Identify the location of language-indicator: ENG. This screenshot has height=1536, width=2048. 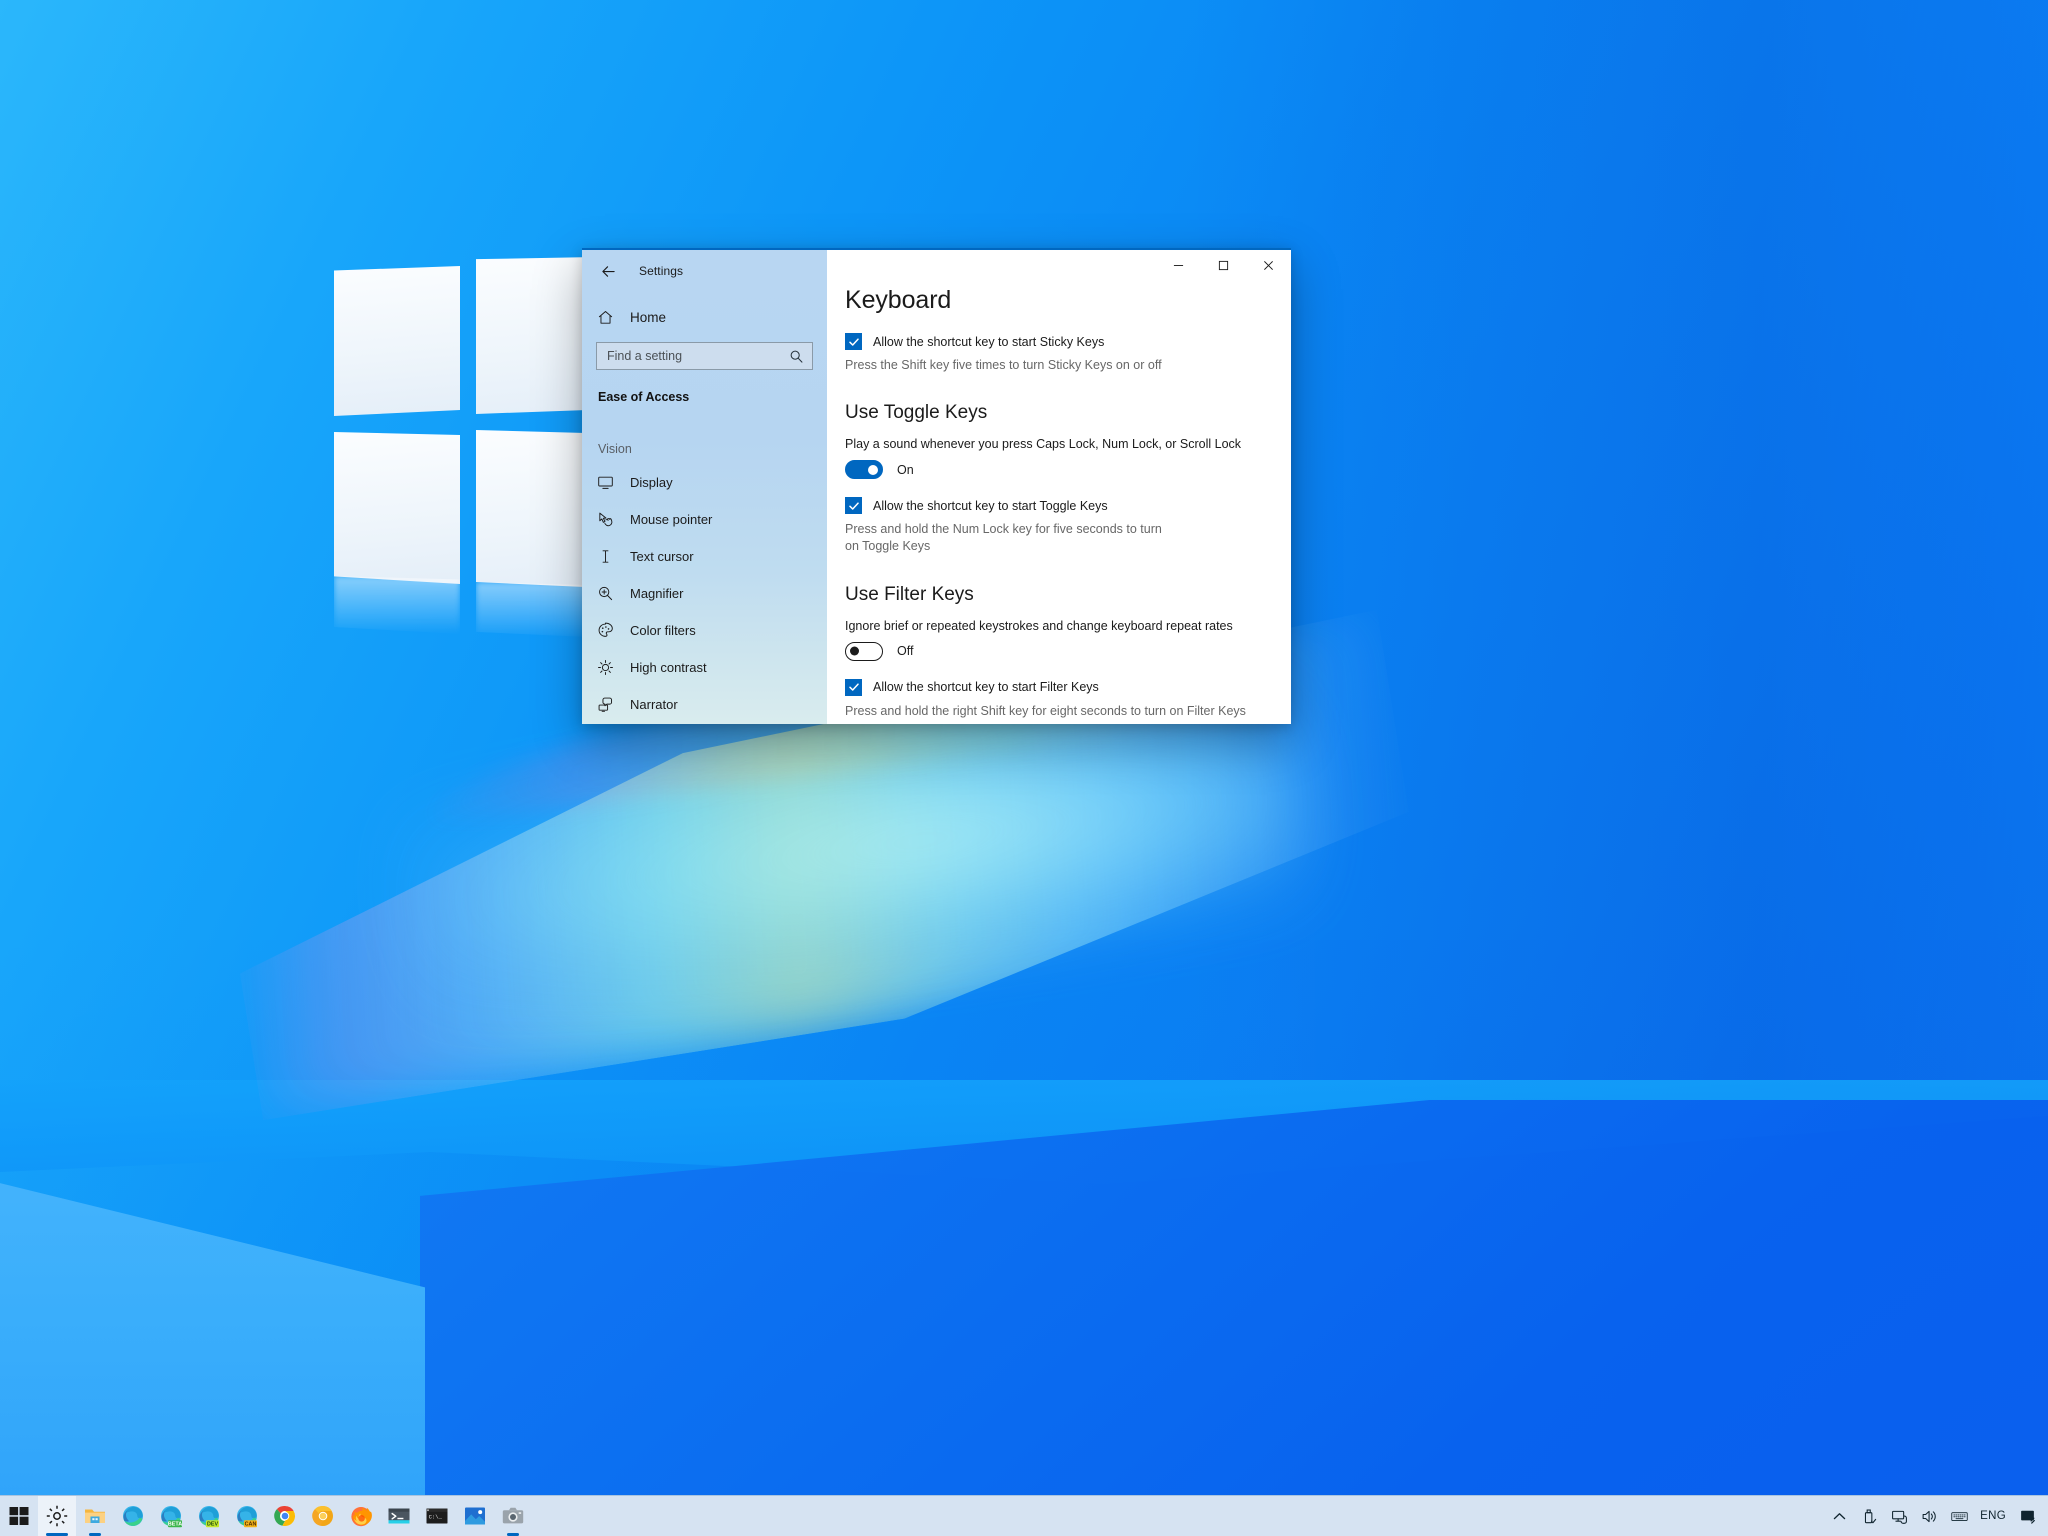
(1993, 1516).